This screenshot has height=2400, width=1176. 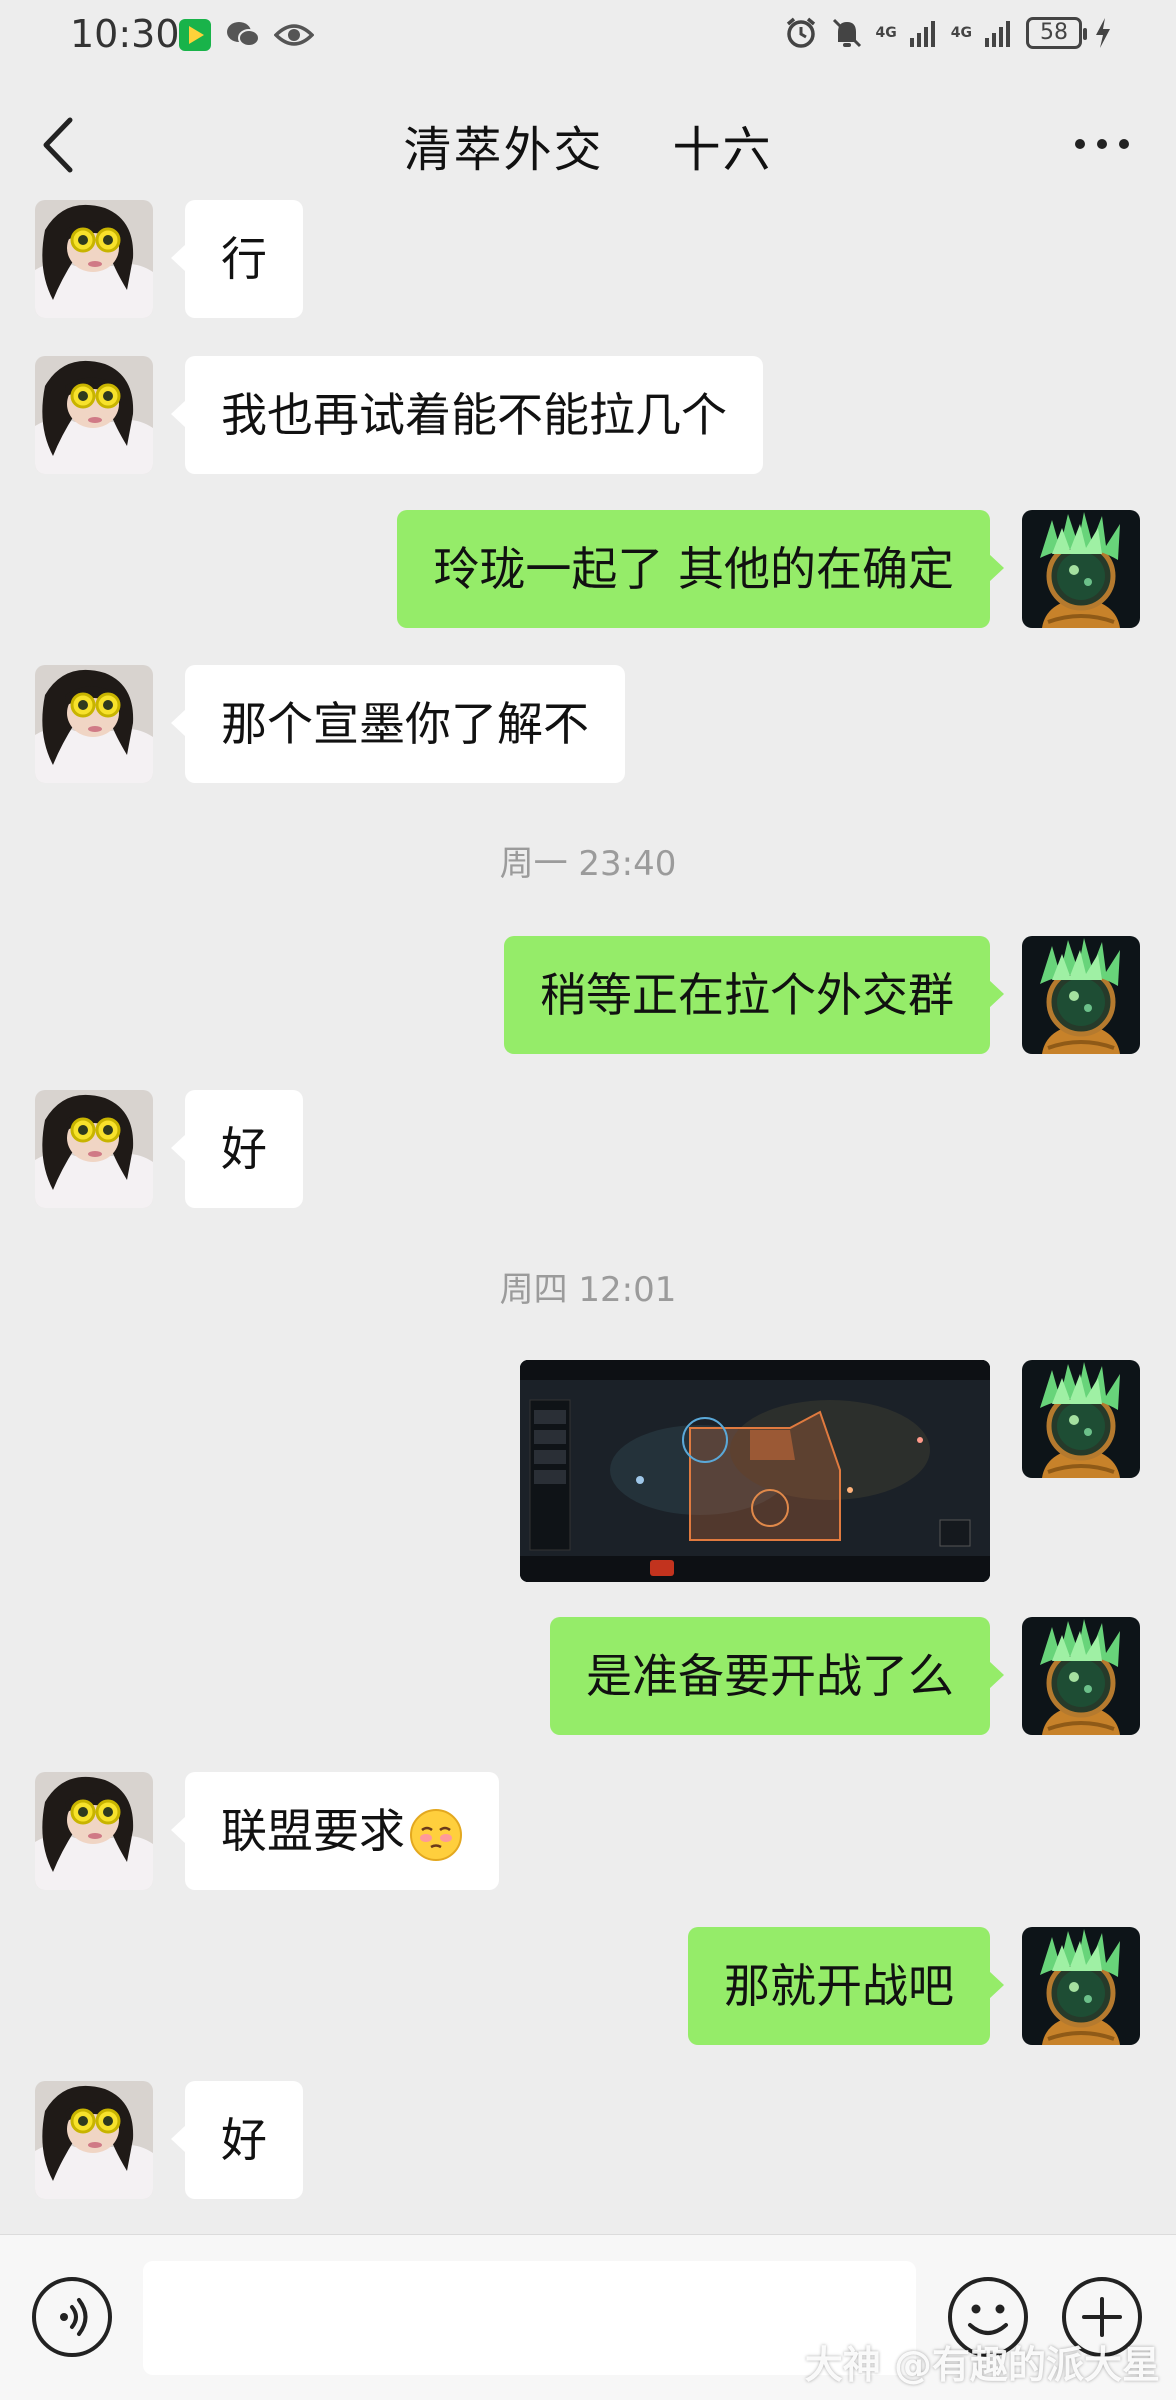 I want to click on status-time: 10:30, so click(x=125, y=34).